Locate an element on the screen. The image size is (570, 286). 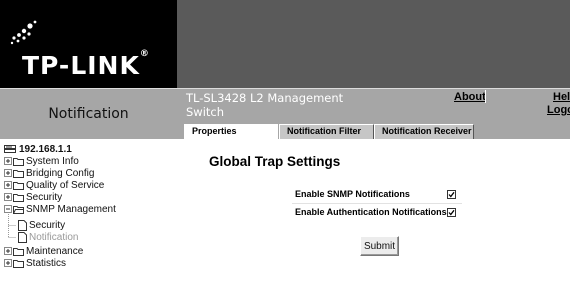
sidebar-item-label: Statistics is located at coordinates (46, 263).